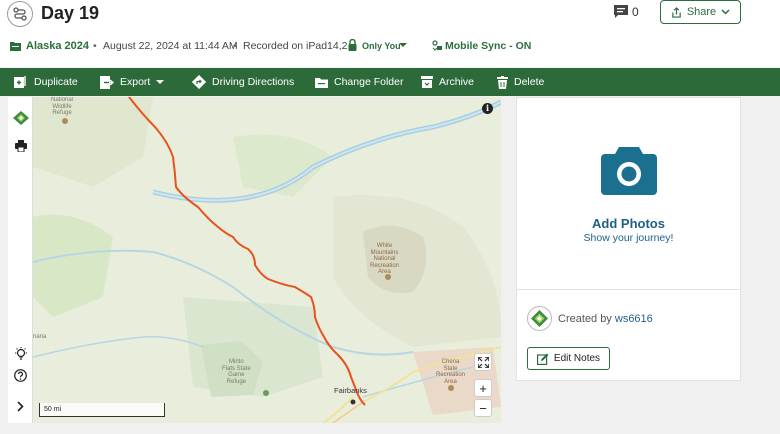 The width and height of the screenshot is (780, 434). I want to click on page-header: Day 19 0 Share, so click(390, 15).